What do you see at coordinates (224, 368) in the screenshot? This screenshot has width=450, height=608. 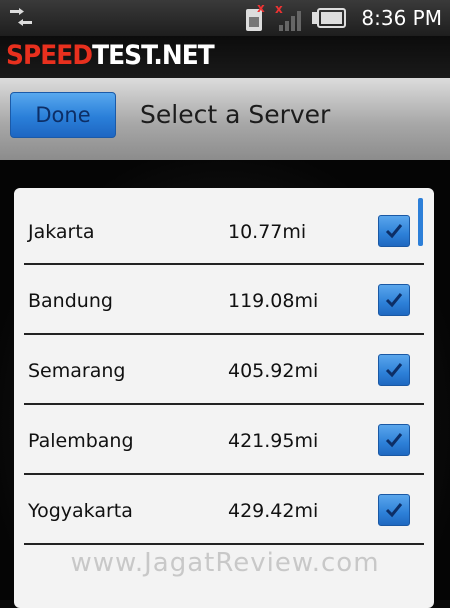 I see `list-item: Semarang 405.92mi` at bounding box center [224, 368].